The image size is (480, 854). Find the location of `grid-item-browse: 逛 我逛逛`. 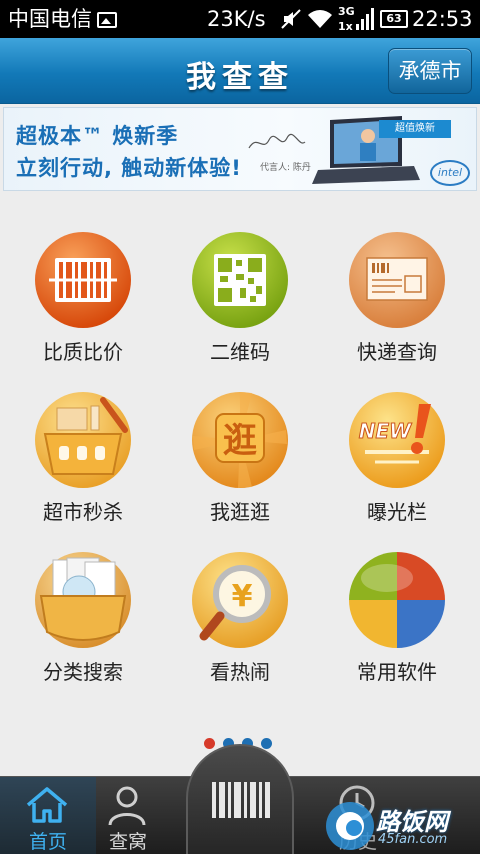

grid-item-browse: 逛 我逛逛 is located at coordinates (240, 465).